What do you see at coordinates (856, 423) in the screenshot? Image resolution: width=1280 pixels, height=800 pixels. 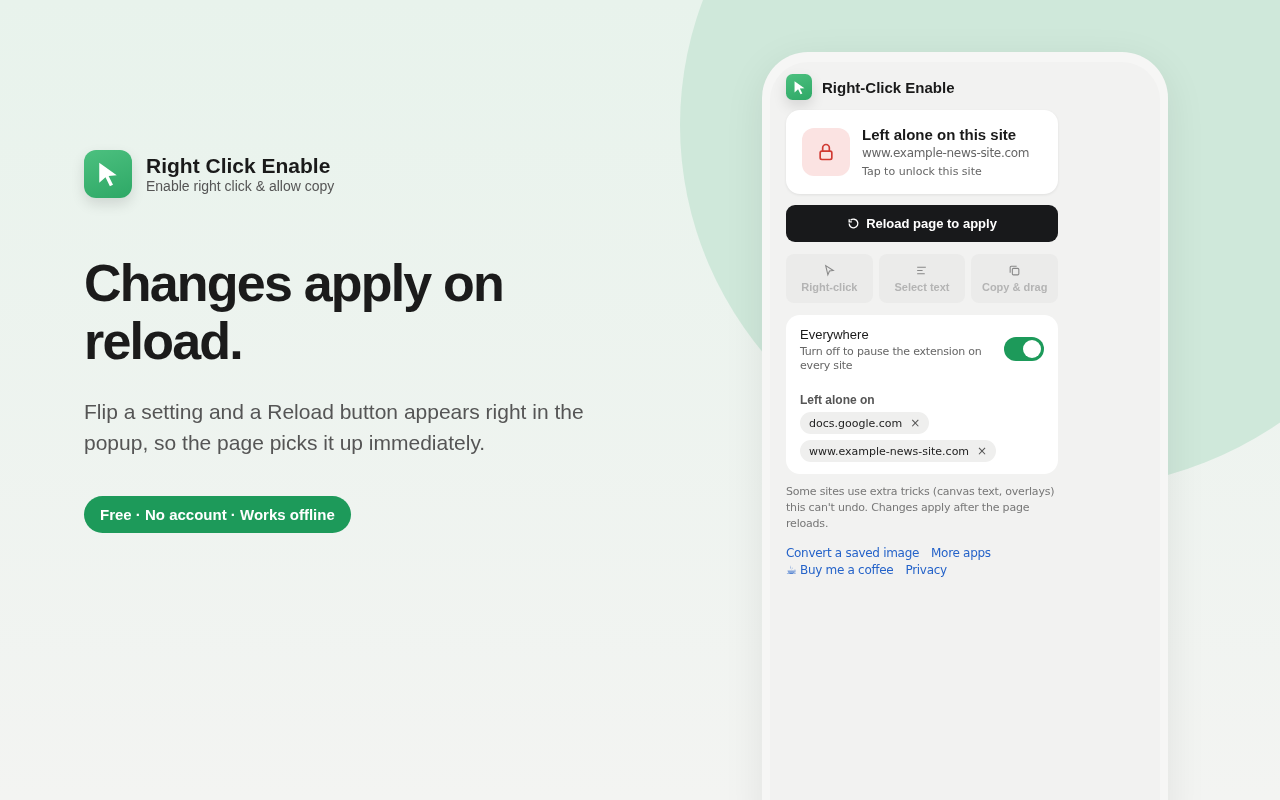 I see `chip-domain: docs.google.com` at bounding box center [856, 423].